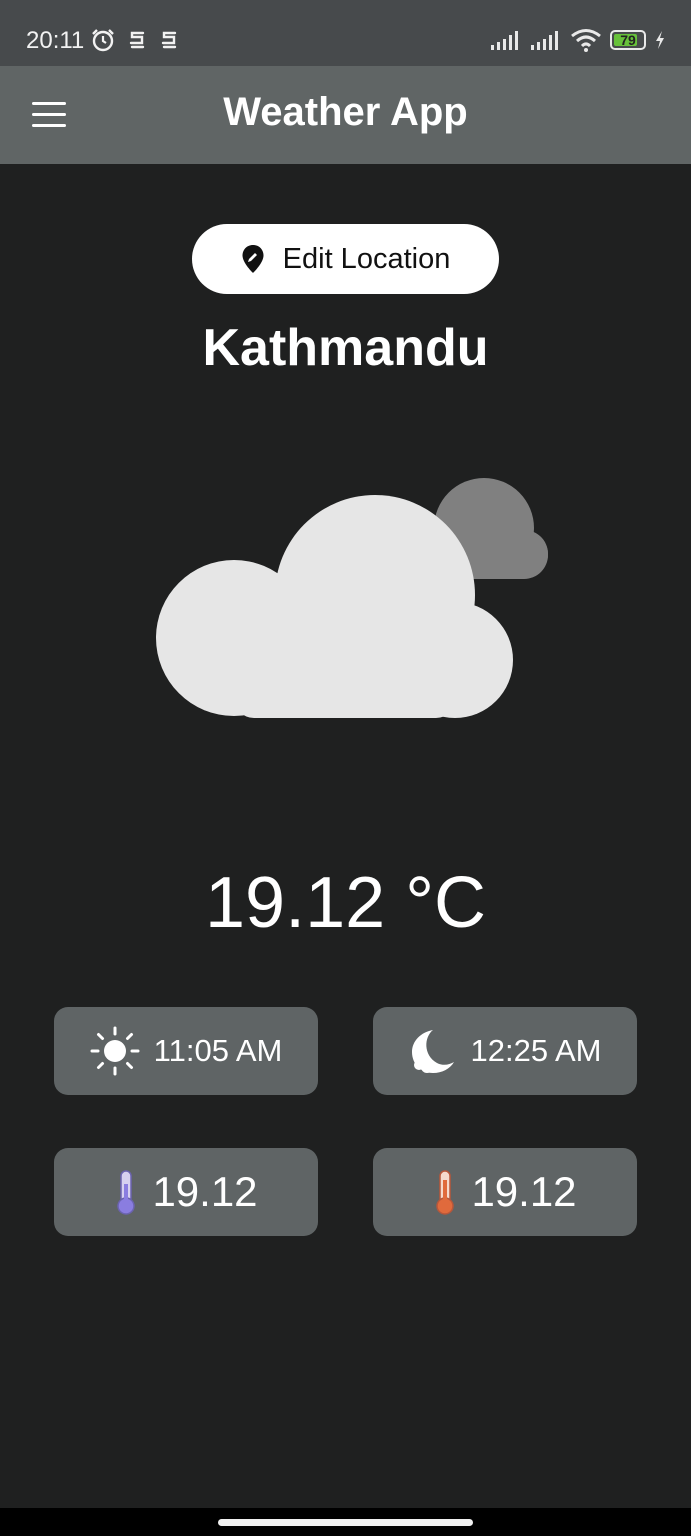 Image resolution: width=691 pixels, height=1536 pixels. I want to click on status-bar: 20:11 79, so click(345, 33).